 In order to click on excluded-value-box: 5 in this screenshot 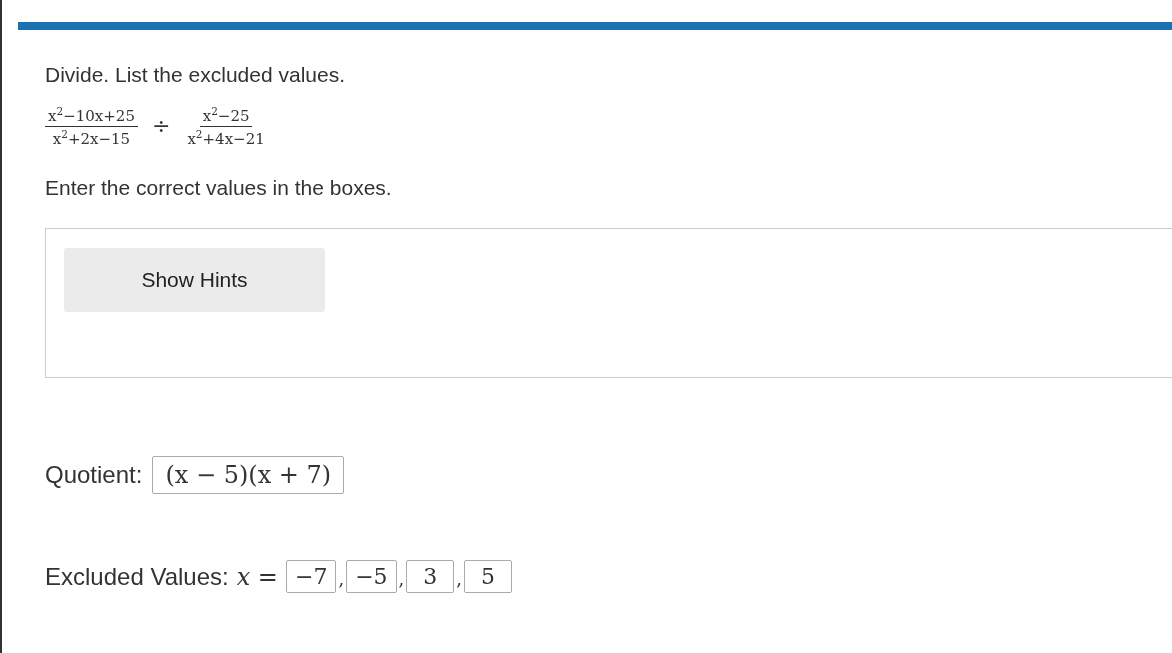, I will do `click(488, 576)`.